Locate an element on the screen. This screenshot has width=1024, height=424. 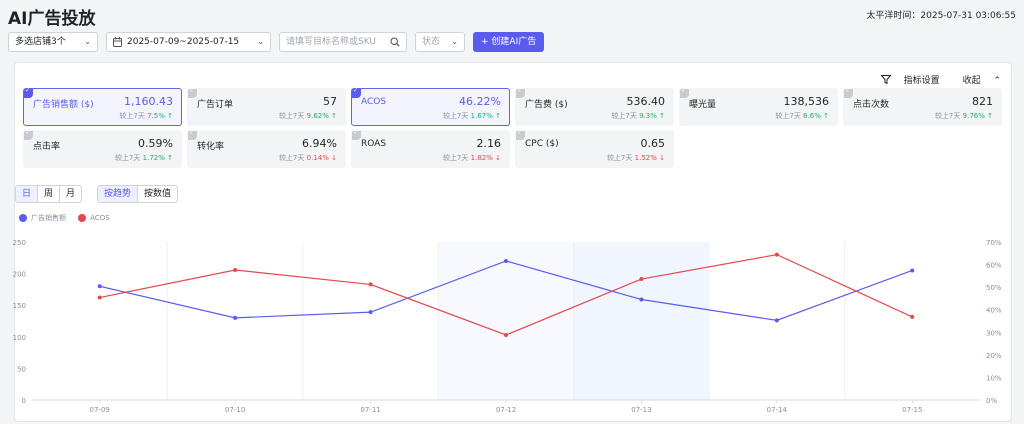
metric-compare-value: 1.67% ↑ is located at coordinates (485, 116).